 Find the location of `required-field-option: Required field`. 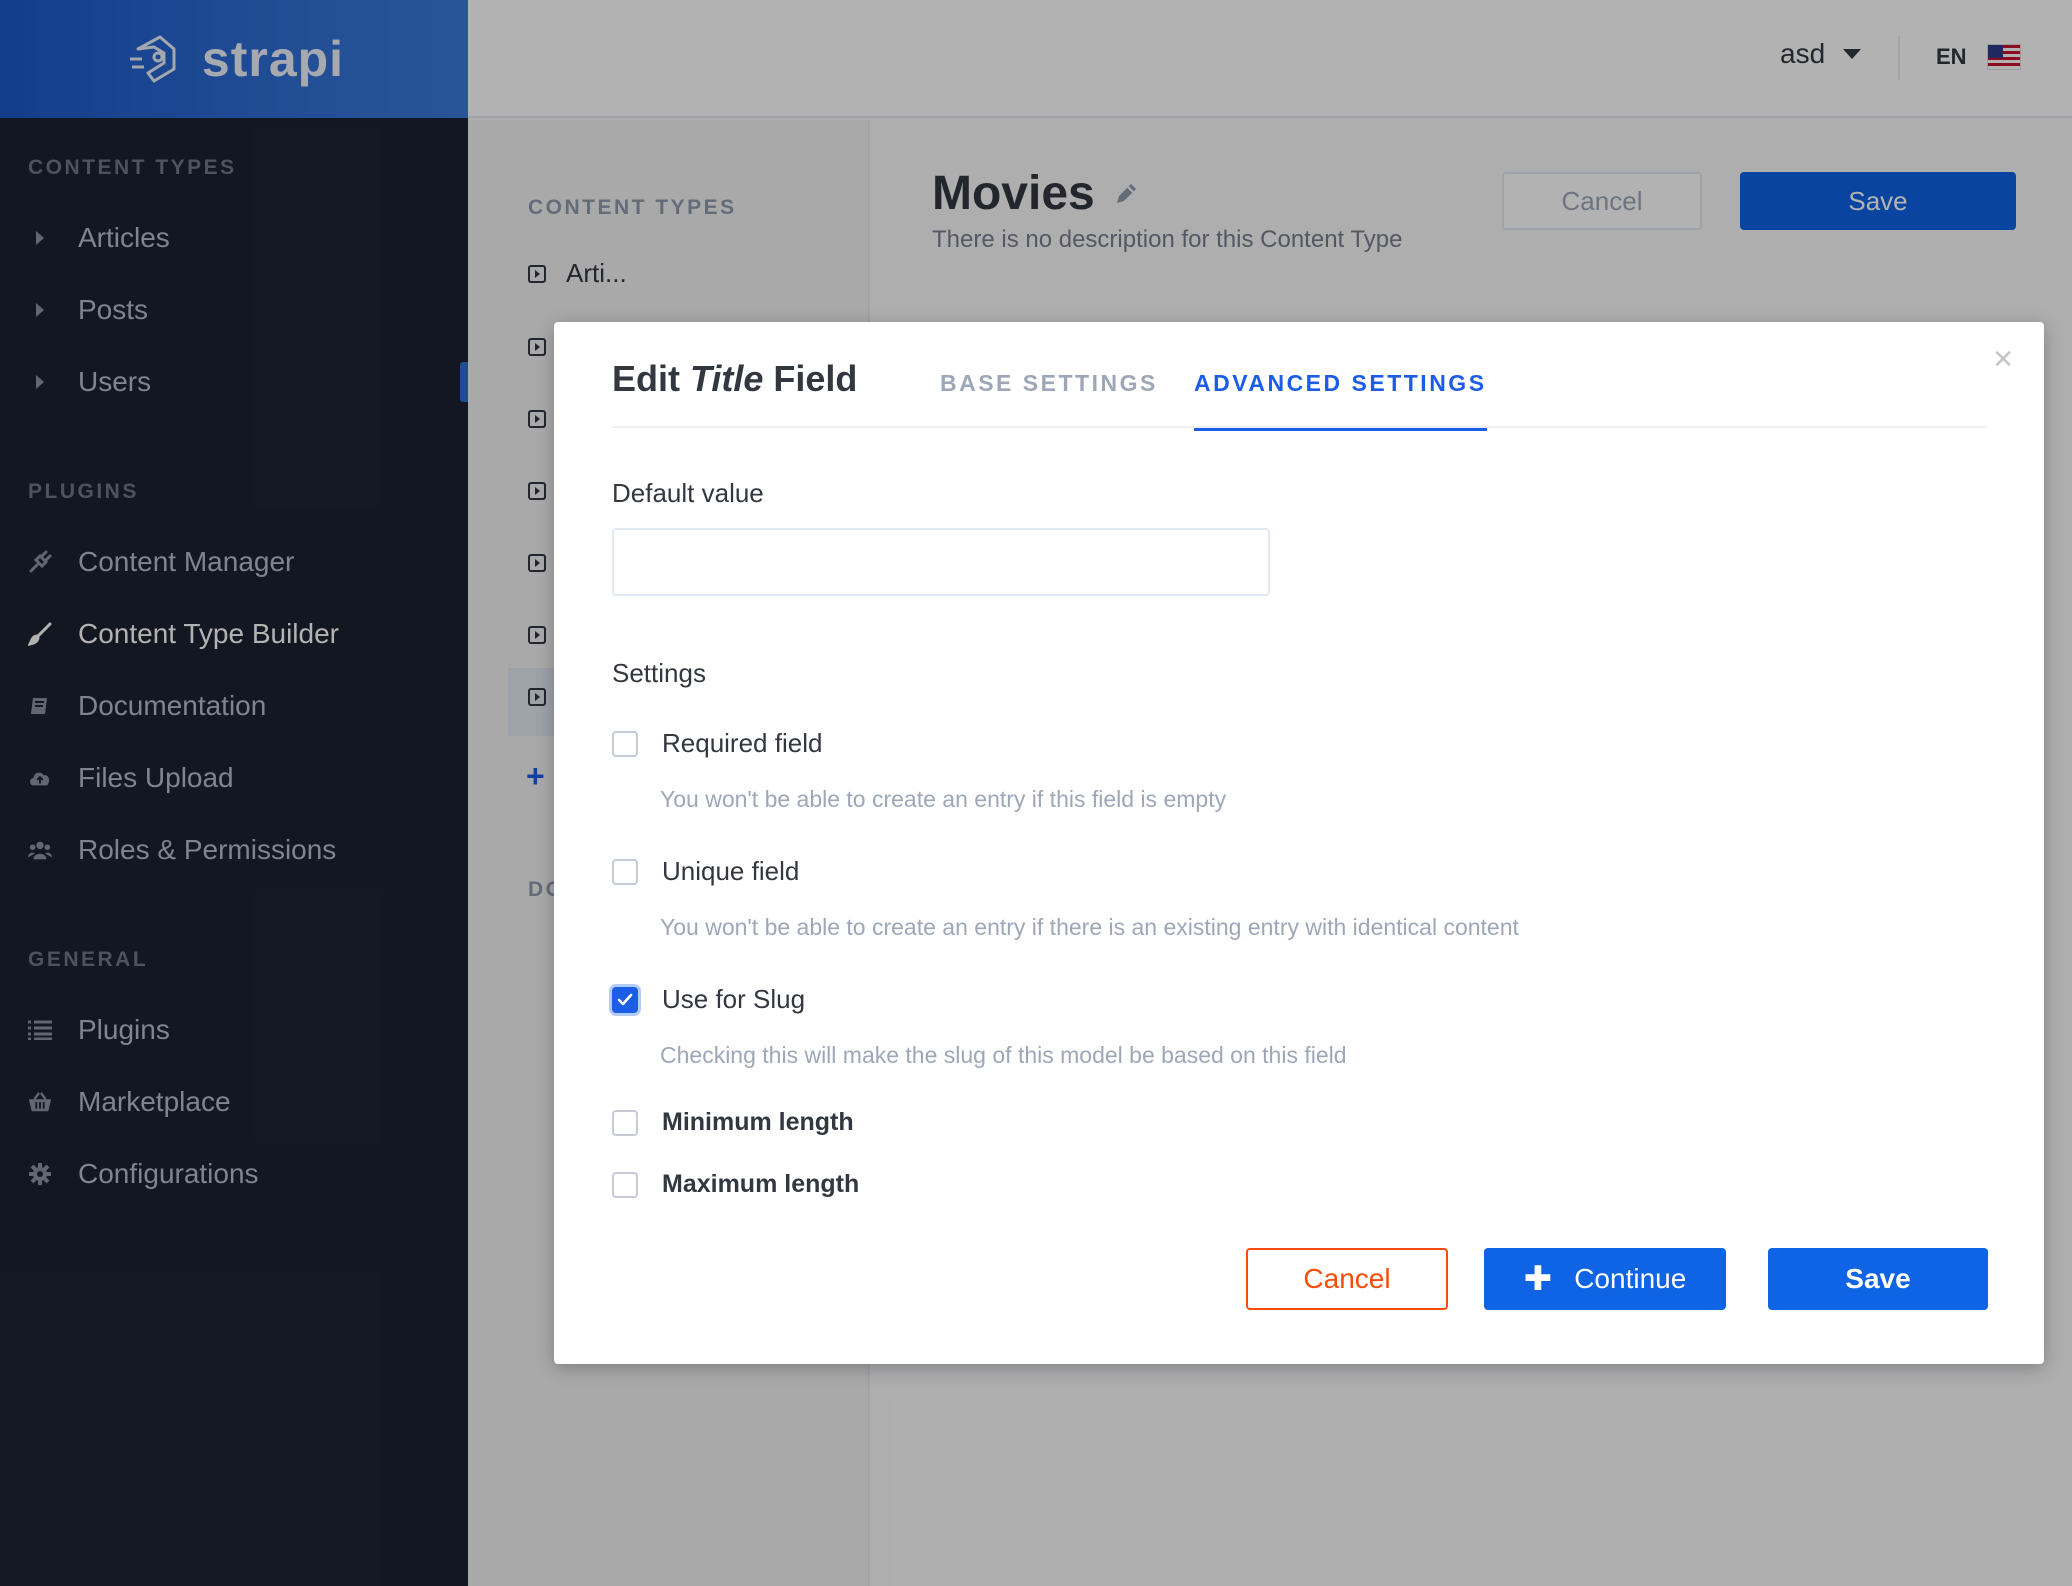

required-field-option: Required field is located at coordinates (717, 743).